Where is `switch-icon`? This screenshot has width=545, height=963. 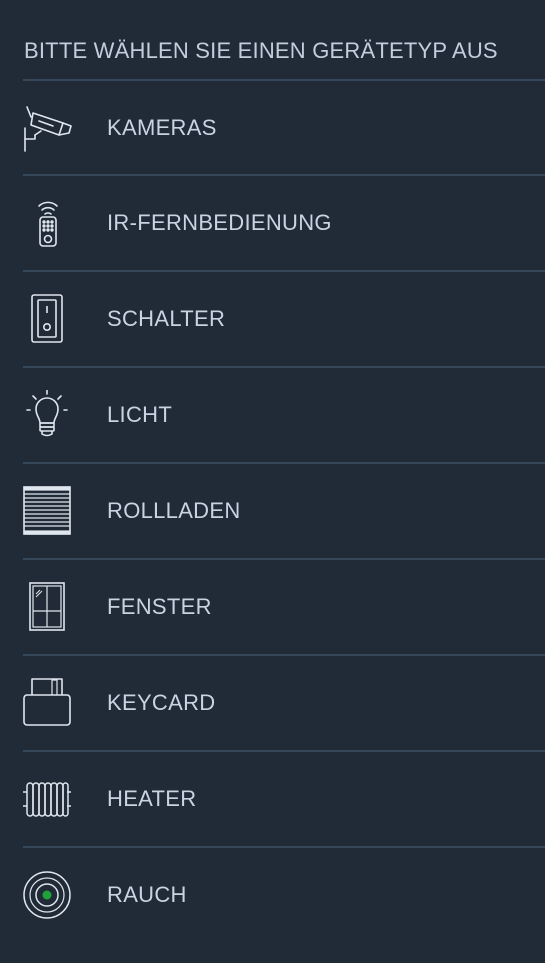 switch-icon is located at coordinates (48, 319).